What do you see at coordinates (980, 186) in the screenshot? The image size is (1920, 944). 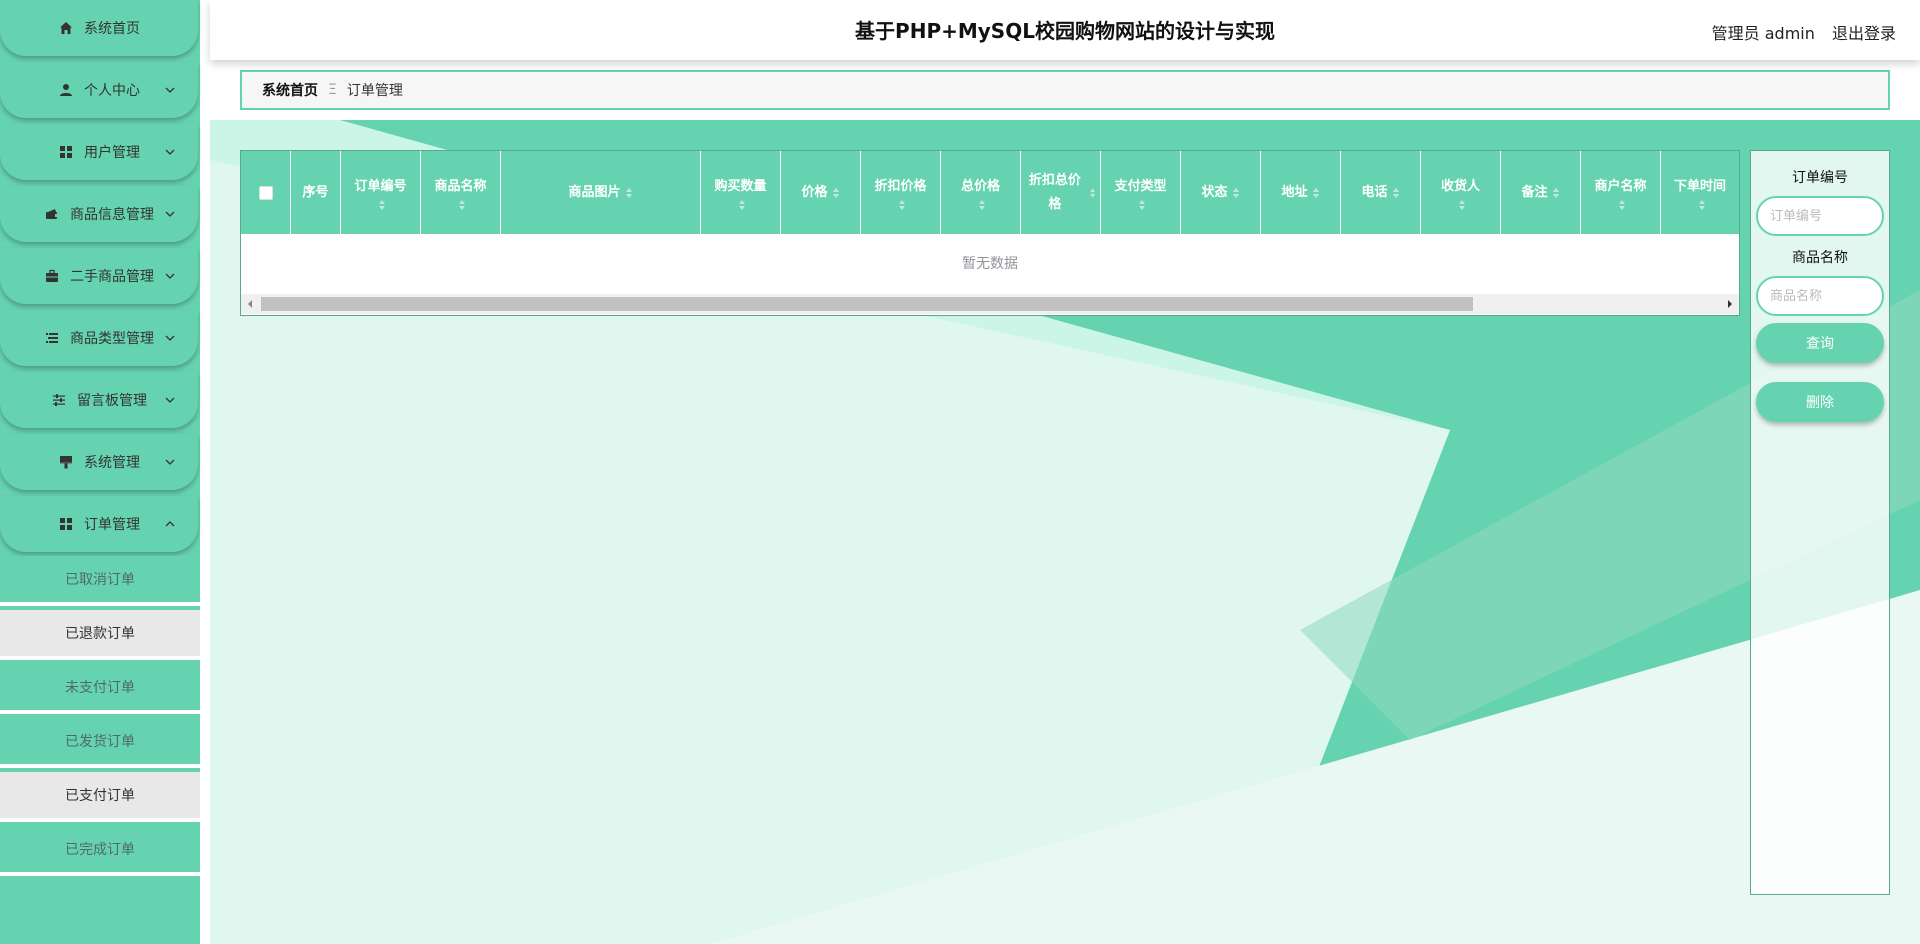 I see `column-header-label: 总价格` at bounding box center [980, 186].